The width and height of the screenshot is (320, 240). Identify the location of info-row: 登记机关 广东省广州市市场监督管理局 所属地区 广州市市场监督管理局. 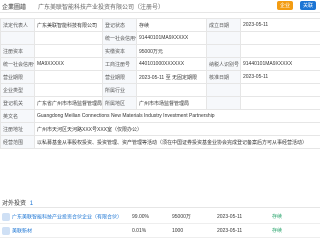
(160, 103).